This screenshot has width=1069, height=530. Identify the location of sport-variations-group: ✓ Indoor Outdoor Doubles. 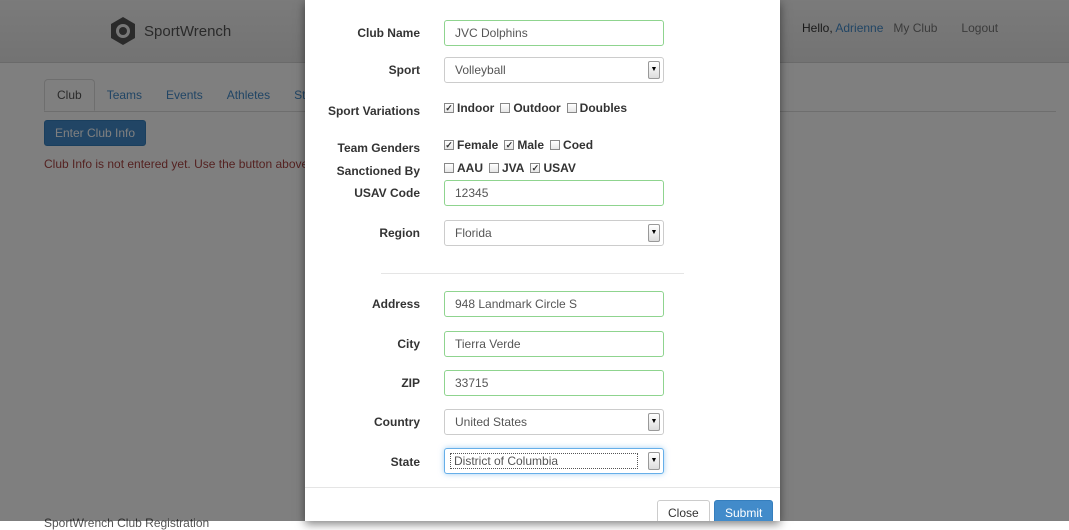
(535, 108).